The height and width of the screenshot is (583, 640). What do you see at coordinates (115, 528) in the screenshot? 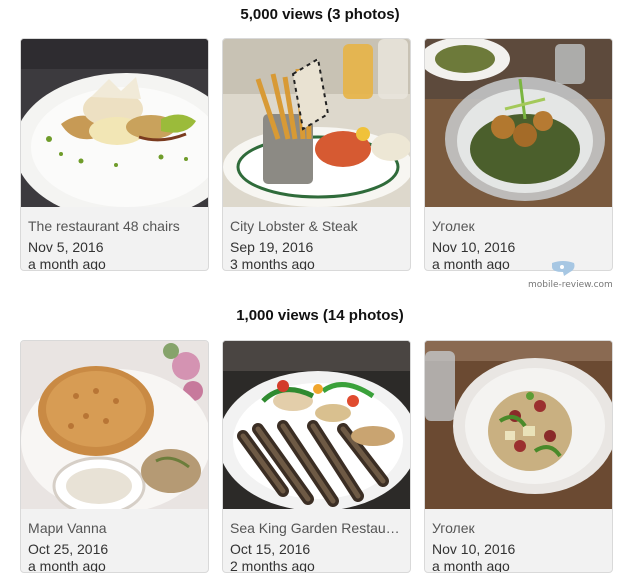
I see `place-name-link: Мари Vanna` at bounding box center [115, 528].